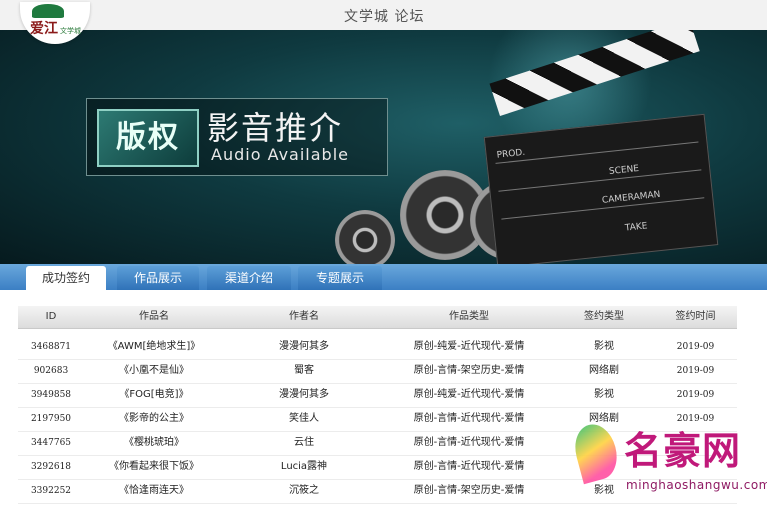  I want to click on cell-author: 笑佳人, so click(304, 418).